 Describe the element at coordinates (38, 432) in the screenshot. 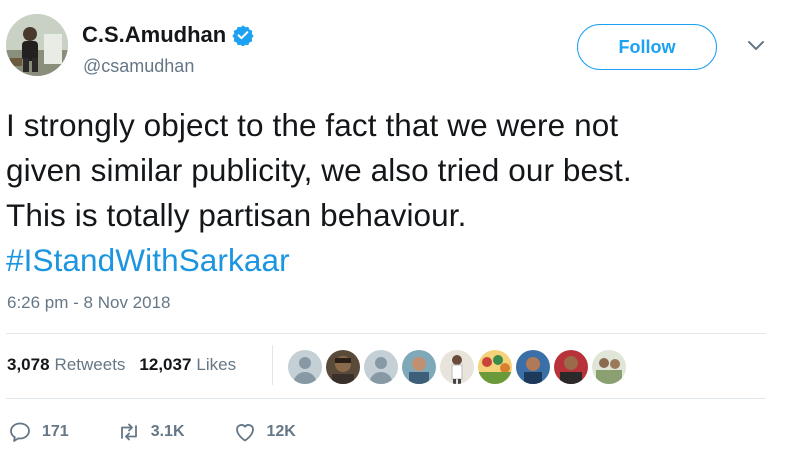

I see `reply-button: 171` at that location.